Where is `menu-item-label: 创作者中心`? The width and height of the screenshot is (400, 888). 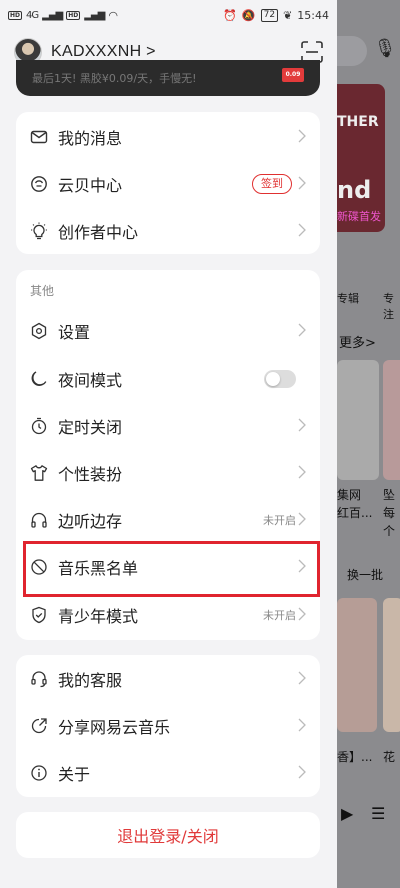 menu-item-label: 创作者中心 is located at coordinates (98, 232).